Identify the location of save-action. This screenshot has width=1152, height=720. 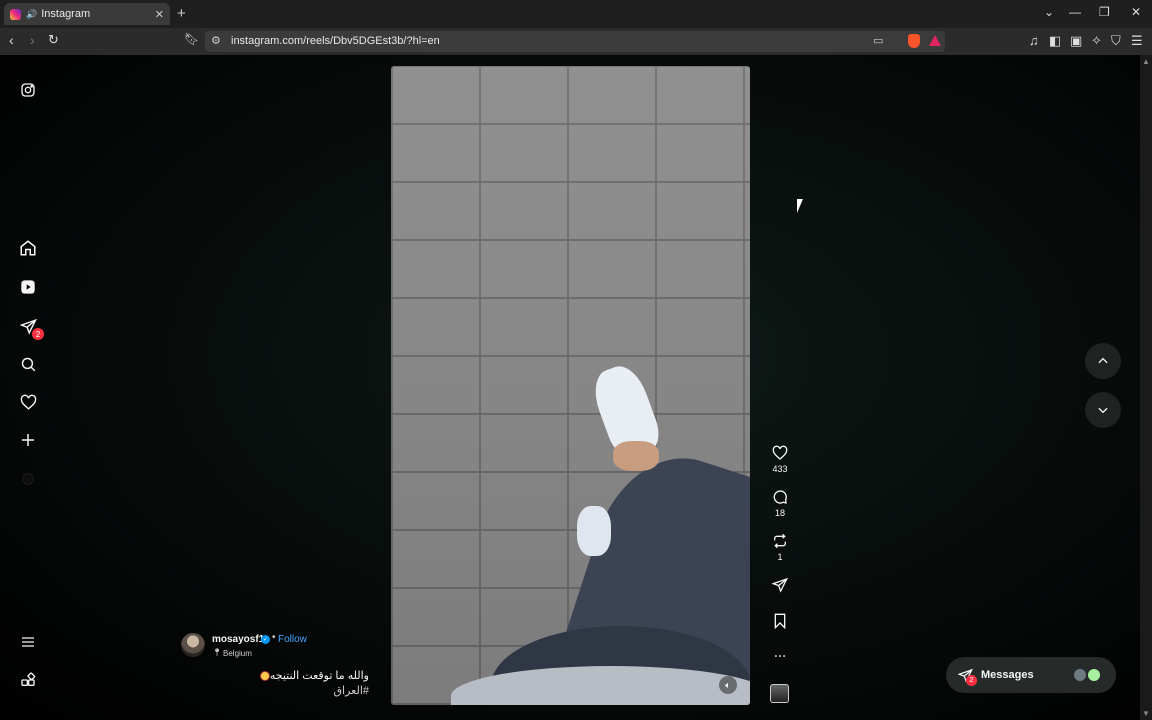
(780, 621).